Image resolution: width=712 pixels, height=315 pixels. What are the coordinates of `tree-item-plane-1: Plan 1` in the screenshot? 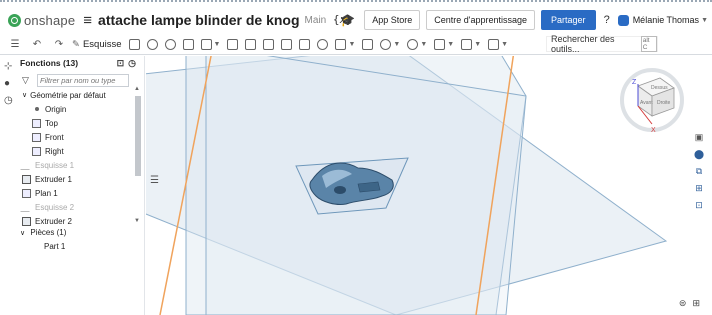 It's located at (76, 193).